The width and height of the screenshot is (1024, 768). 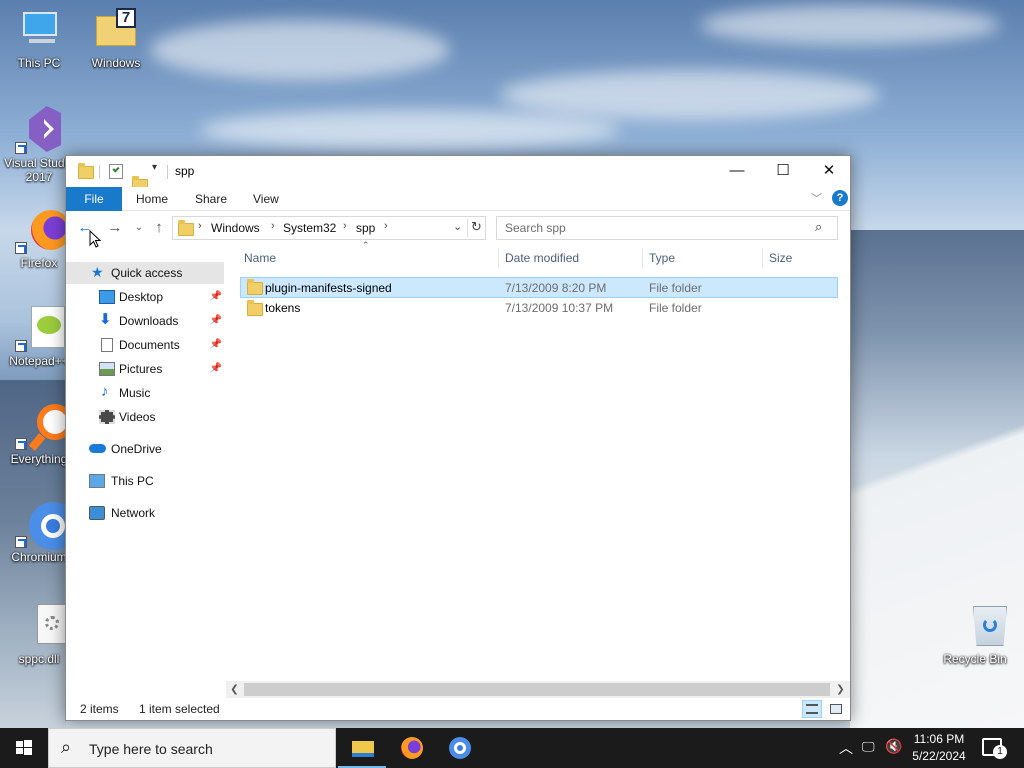 I want to click on tab-view: View, so click(x=266, y=199).